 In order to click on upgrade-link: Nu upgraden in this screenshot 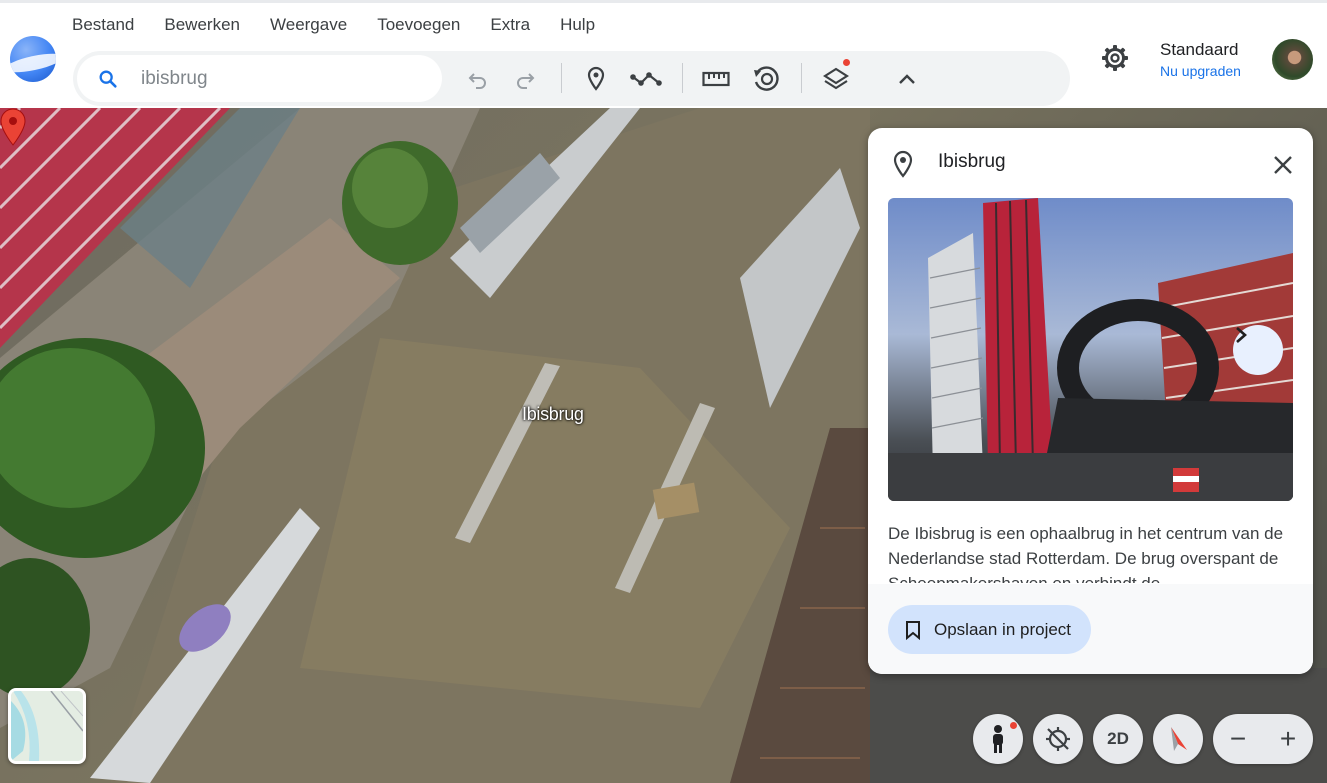, I will do `click(1200, 71)`.